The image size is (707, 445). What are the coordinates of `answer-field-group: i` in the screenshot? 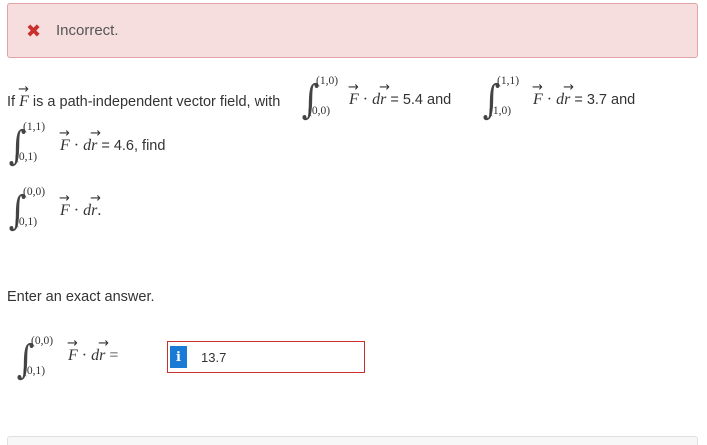 It's located at (266, 357).